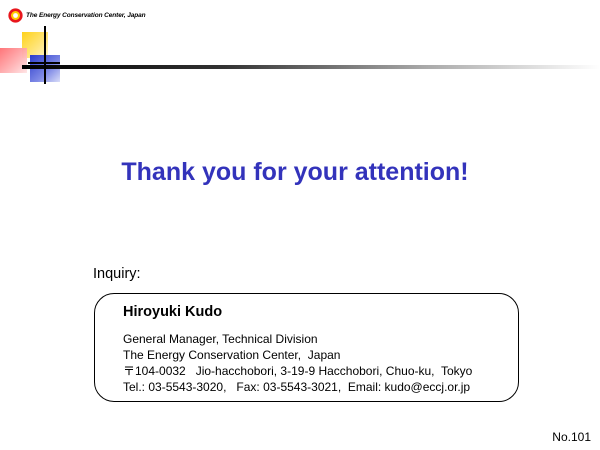 This screenshot has width=600, height=450. I want to click on tel-label: Tel.:, so click(136, 387).